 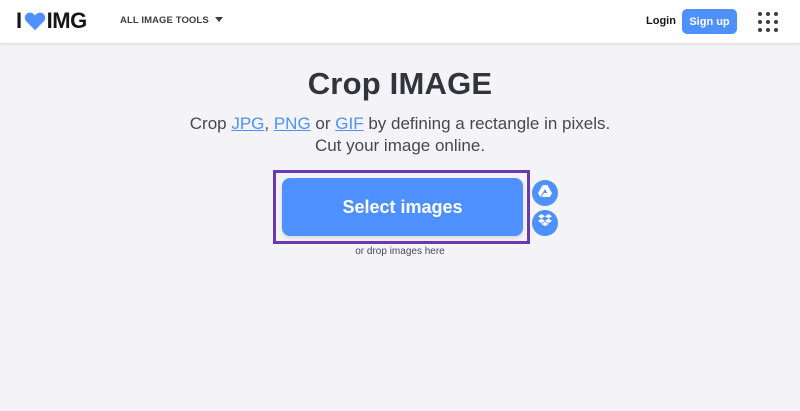 I want to click on jpg-link: JPG, so click(x=247, y=123).